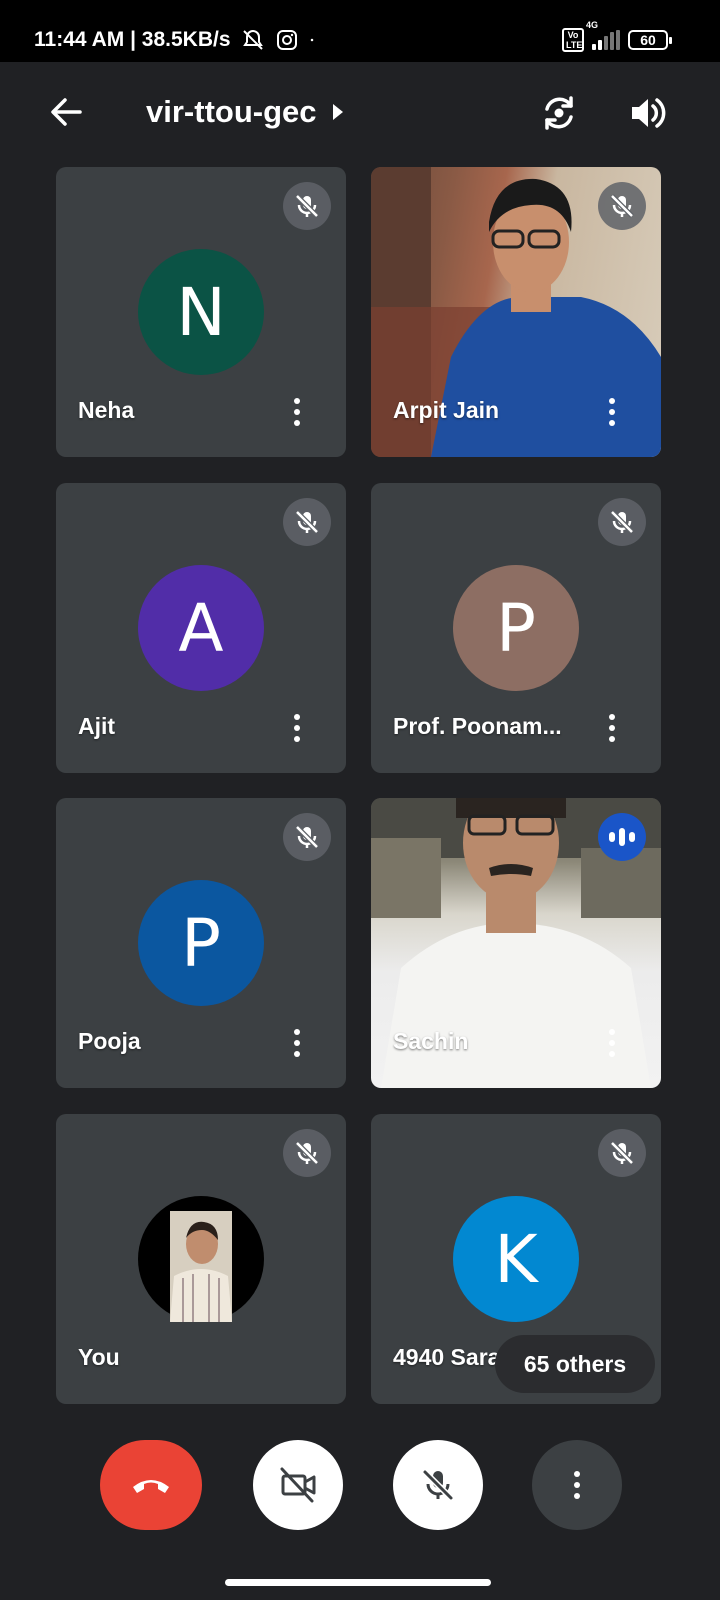 The width and height of the screenshot is (720, 1600). What do you see at coordinates (573, 40) in the screenshot?
I see `volte-icon: Vo LTE` at bounding box center [573, 40].